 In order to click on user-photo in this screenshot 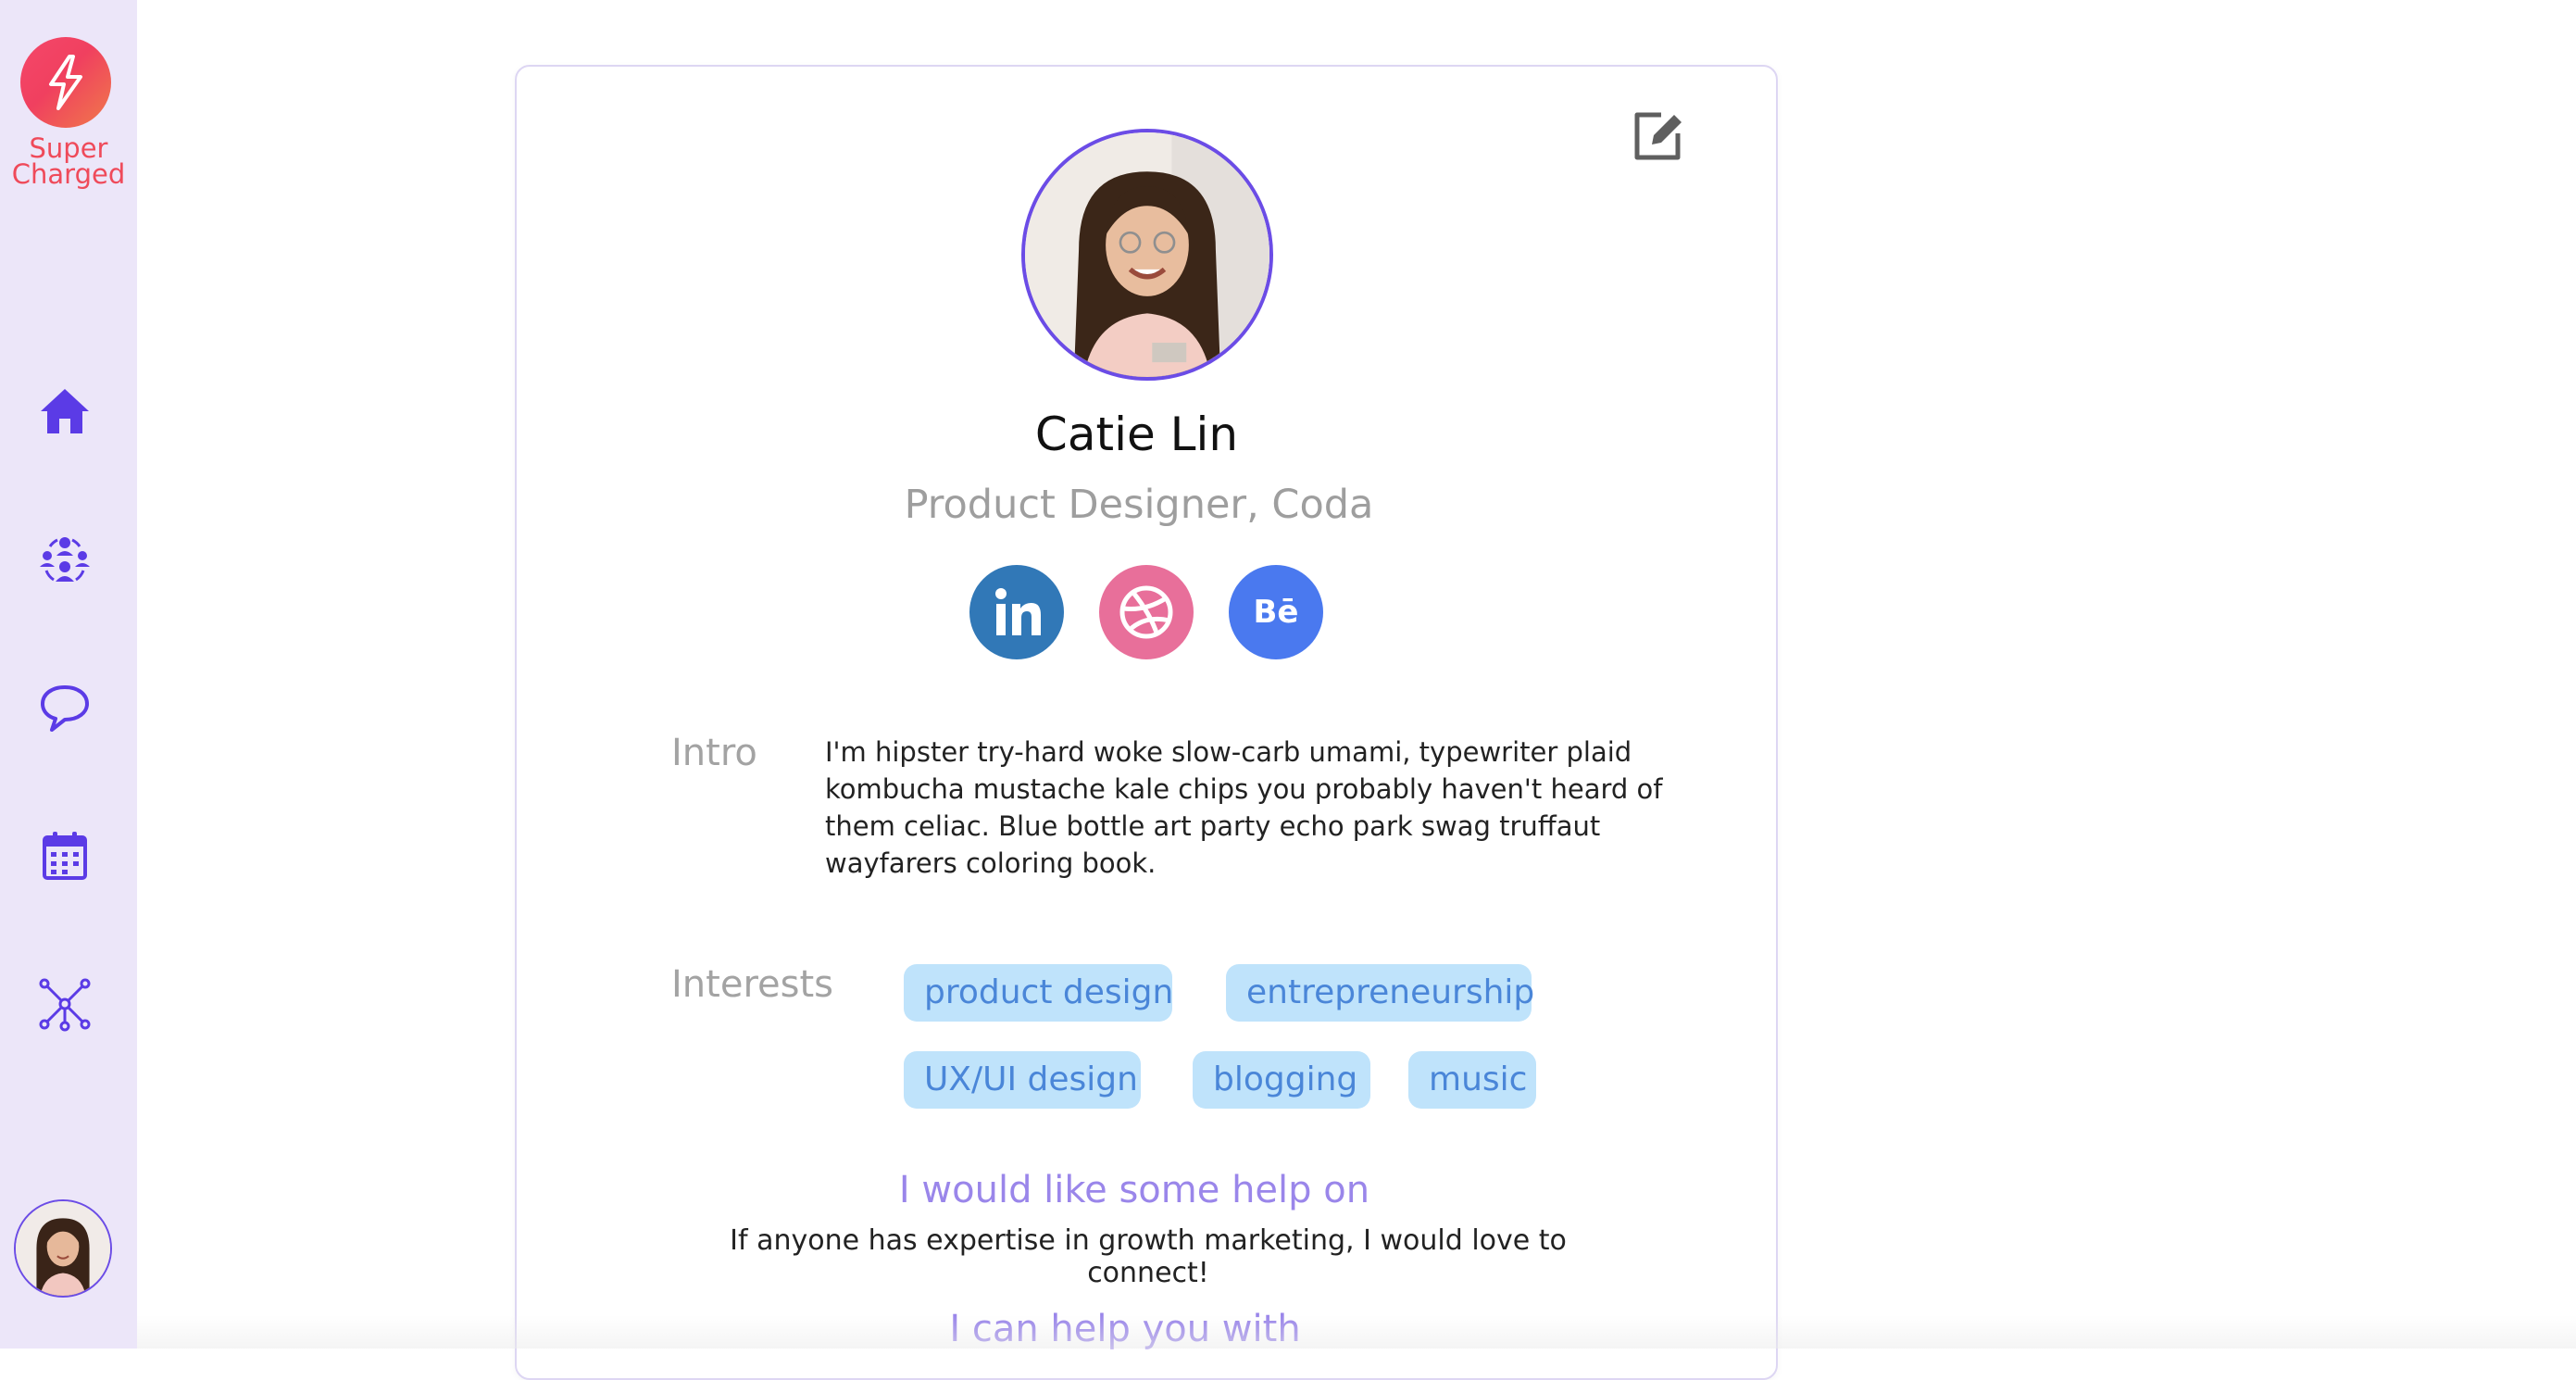, I will do `click(63, 1248)`.